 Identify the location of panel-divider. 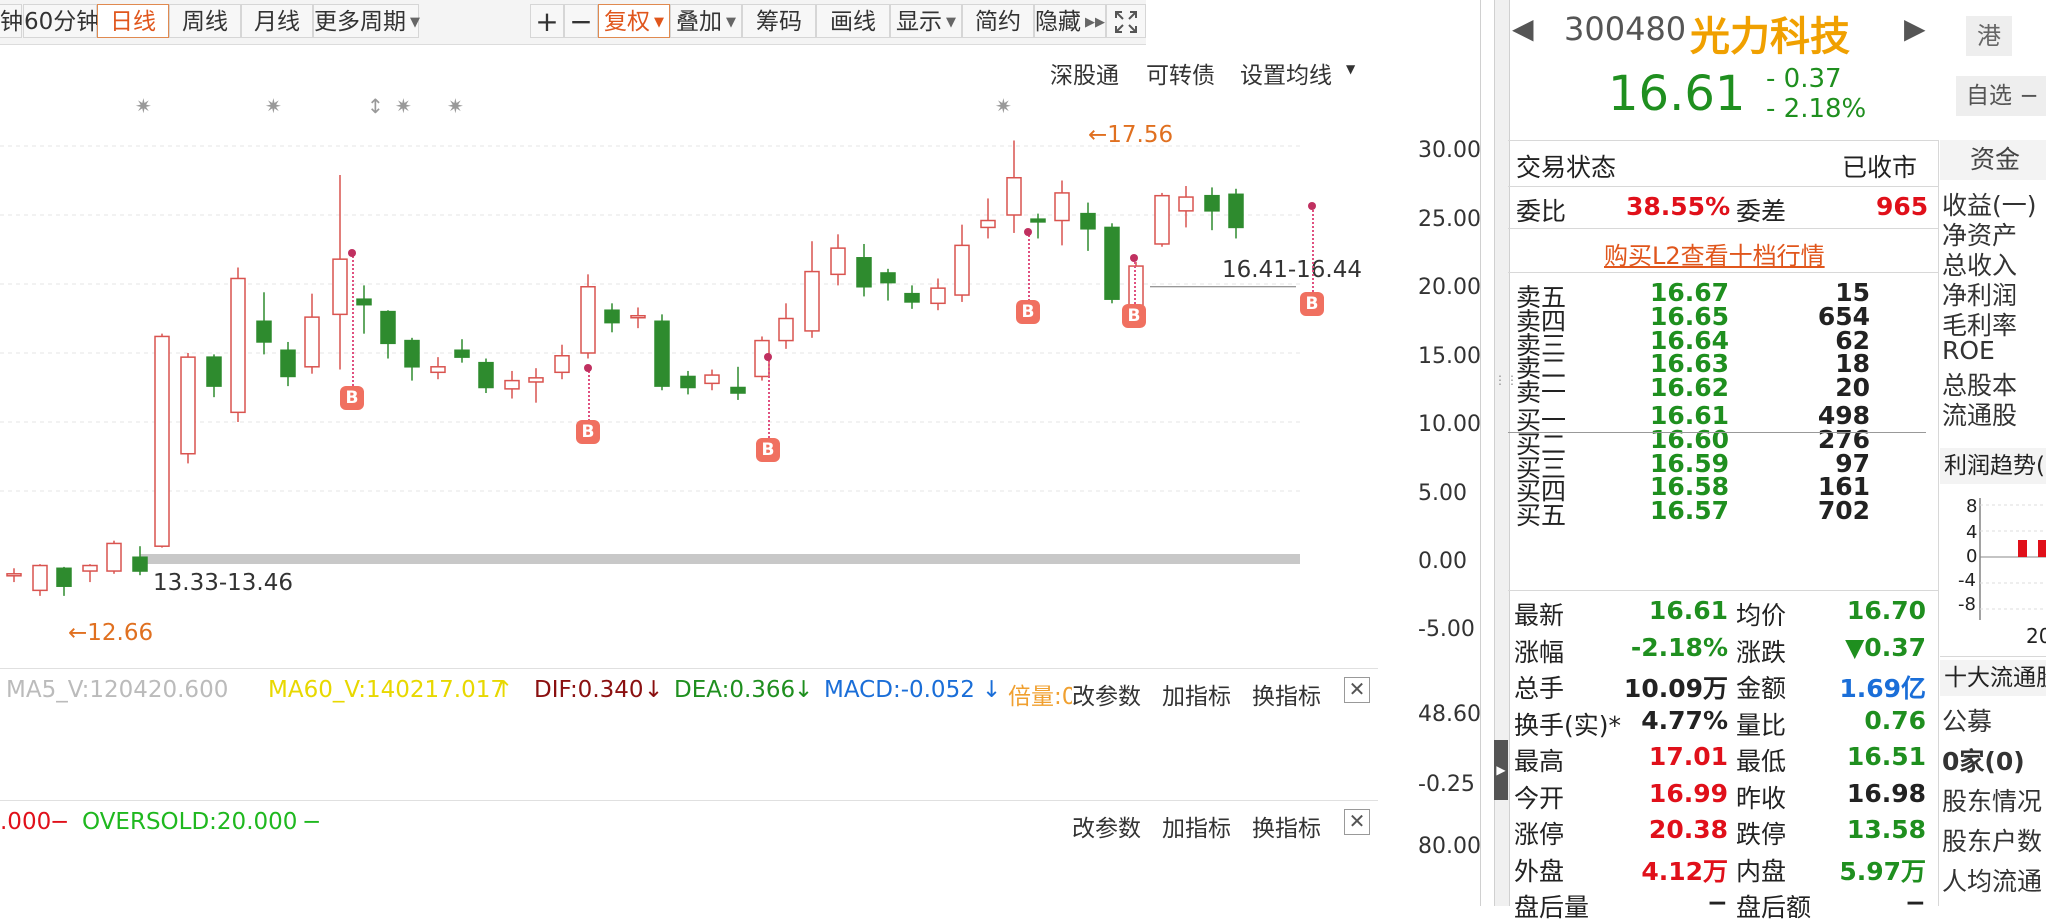
(1480, 453).